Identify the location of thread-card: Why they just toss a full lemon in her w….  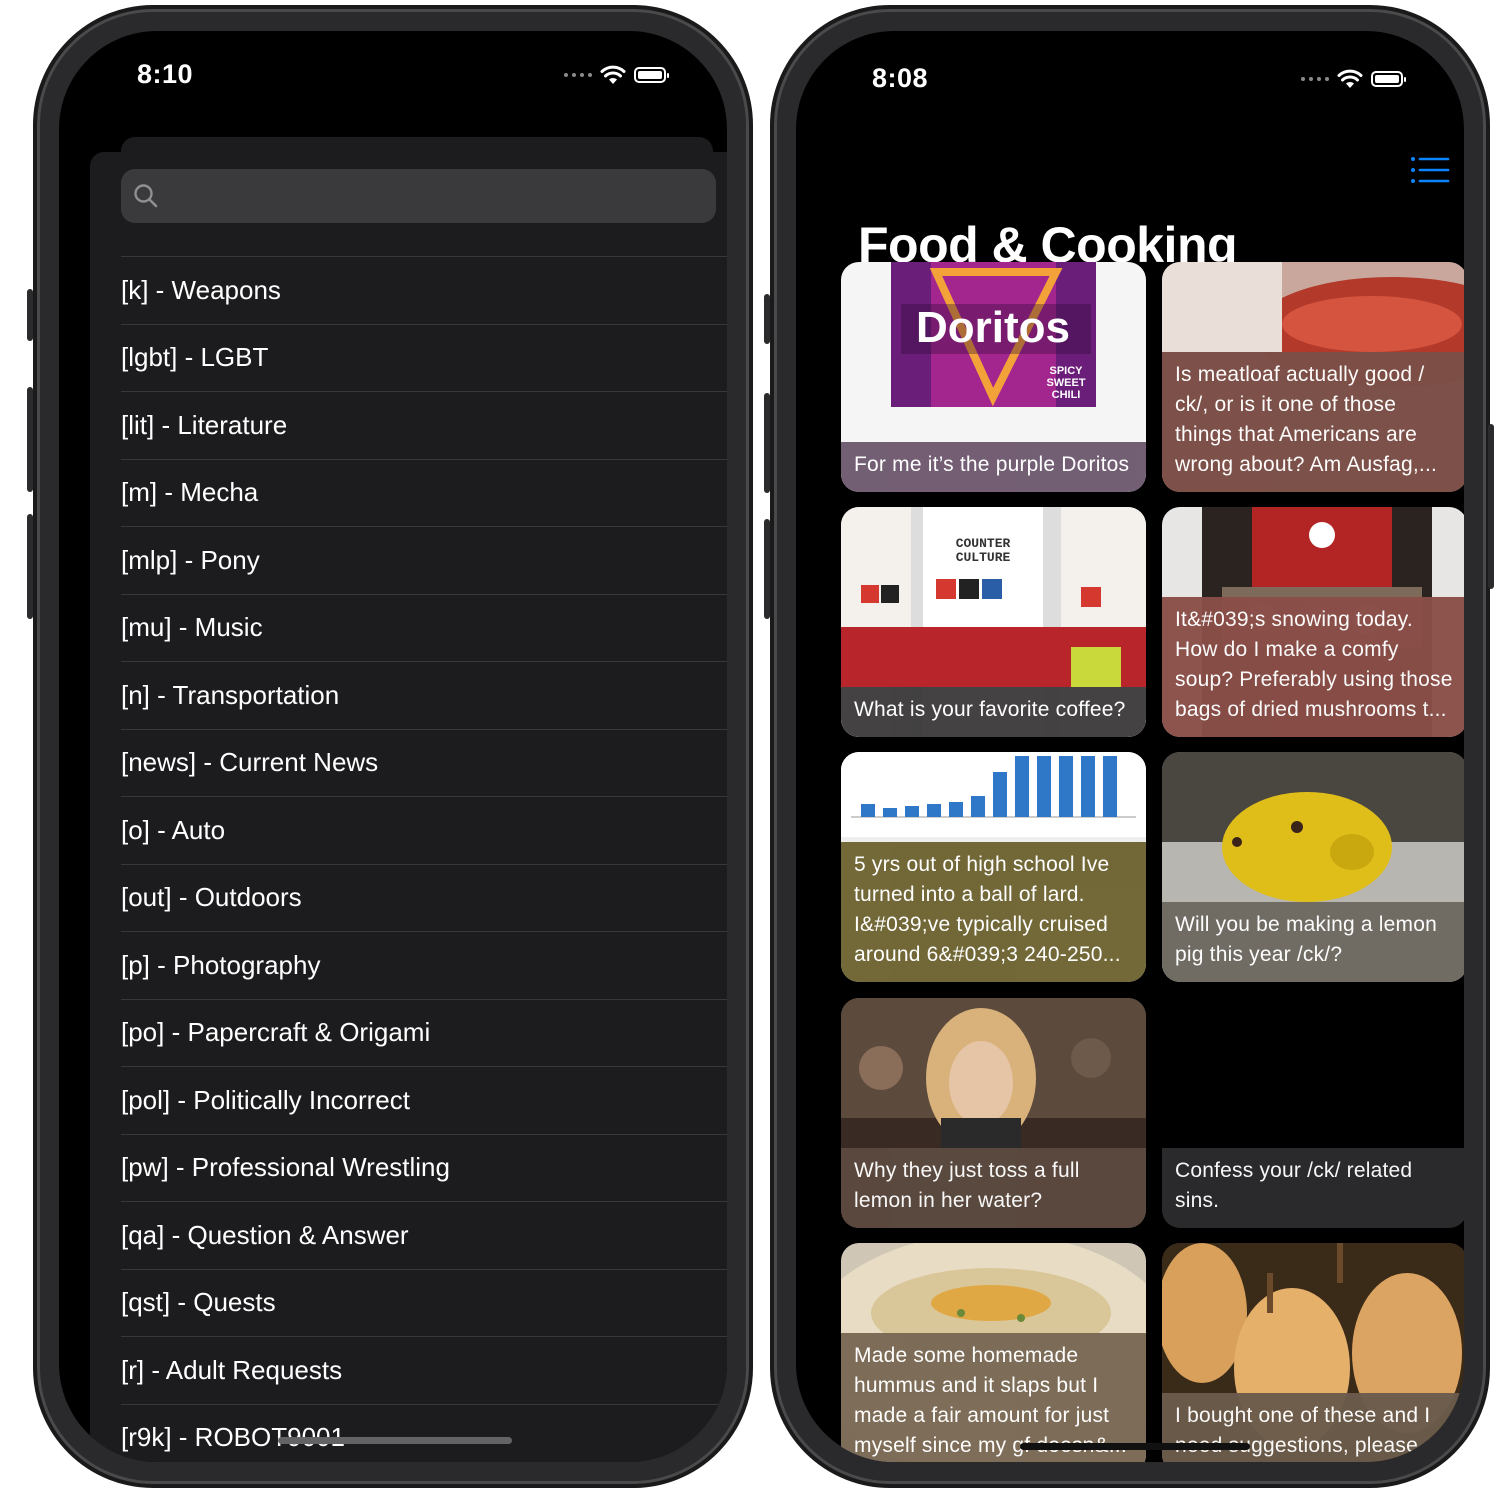
(993, 1113).